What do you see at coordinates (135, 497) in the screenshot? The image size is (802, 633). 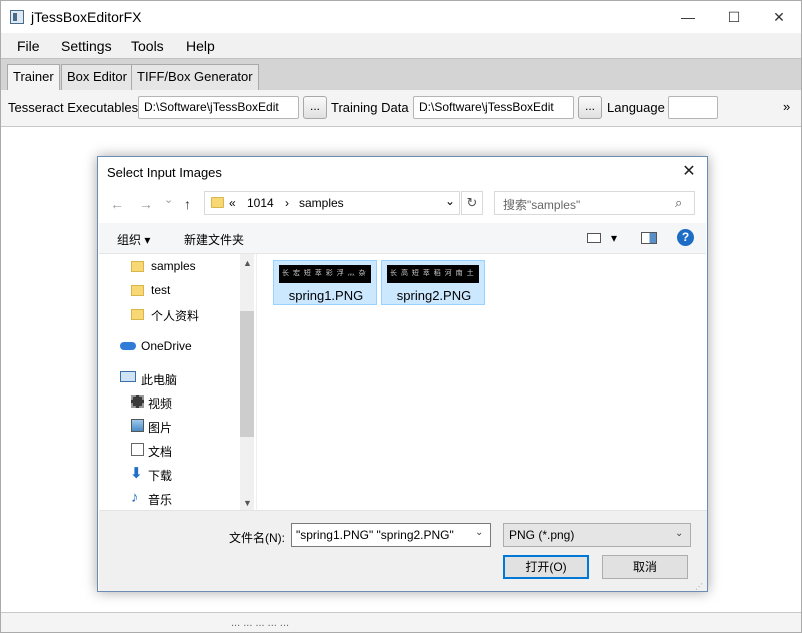 I see `music-icon: ♪` at bounding box center [135, 497].